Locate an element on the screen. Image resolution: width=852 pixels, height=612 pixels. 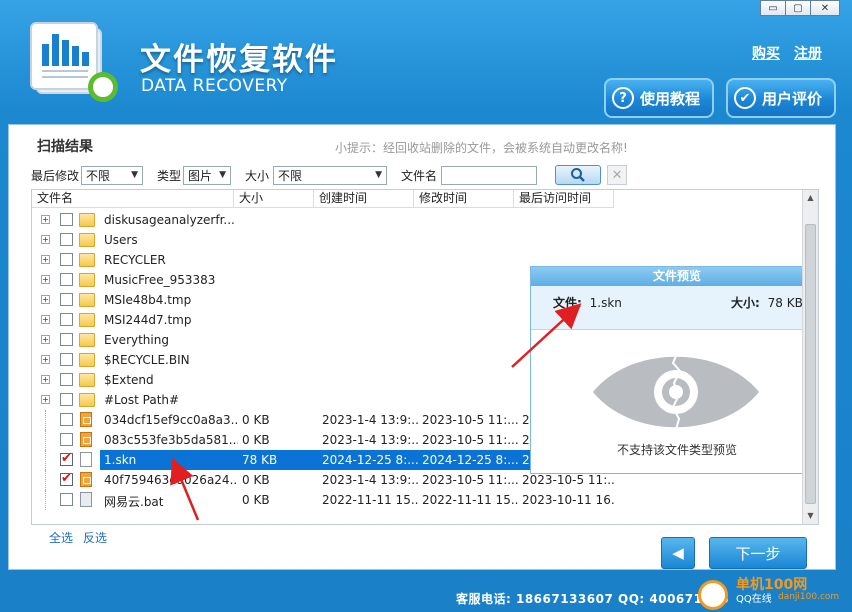
type-value: 图片 is located at coordinates (200, 175).